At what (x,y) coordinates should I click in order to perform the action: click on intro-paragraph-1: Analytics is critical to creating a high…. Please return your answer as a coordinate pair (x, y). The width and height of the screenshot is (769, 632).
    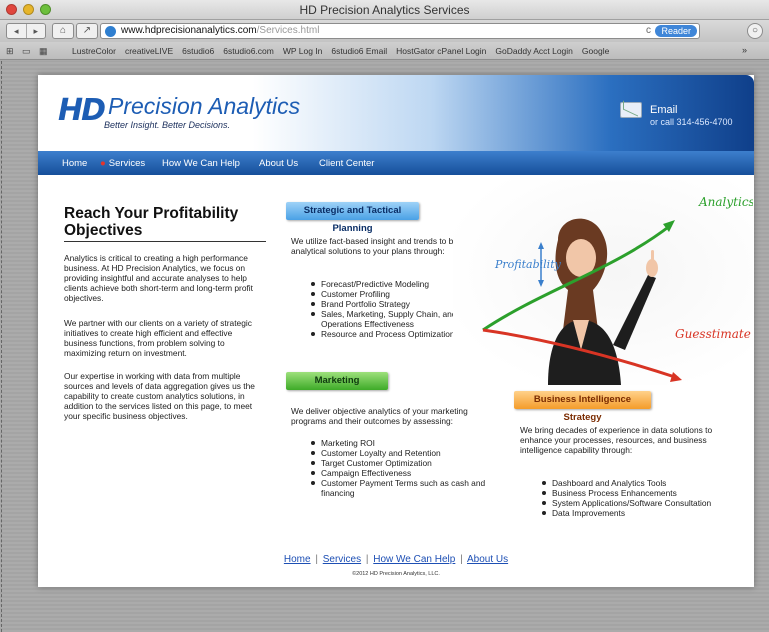
    Looking at the image, I should click on (158, 278).